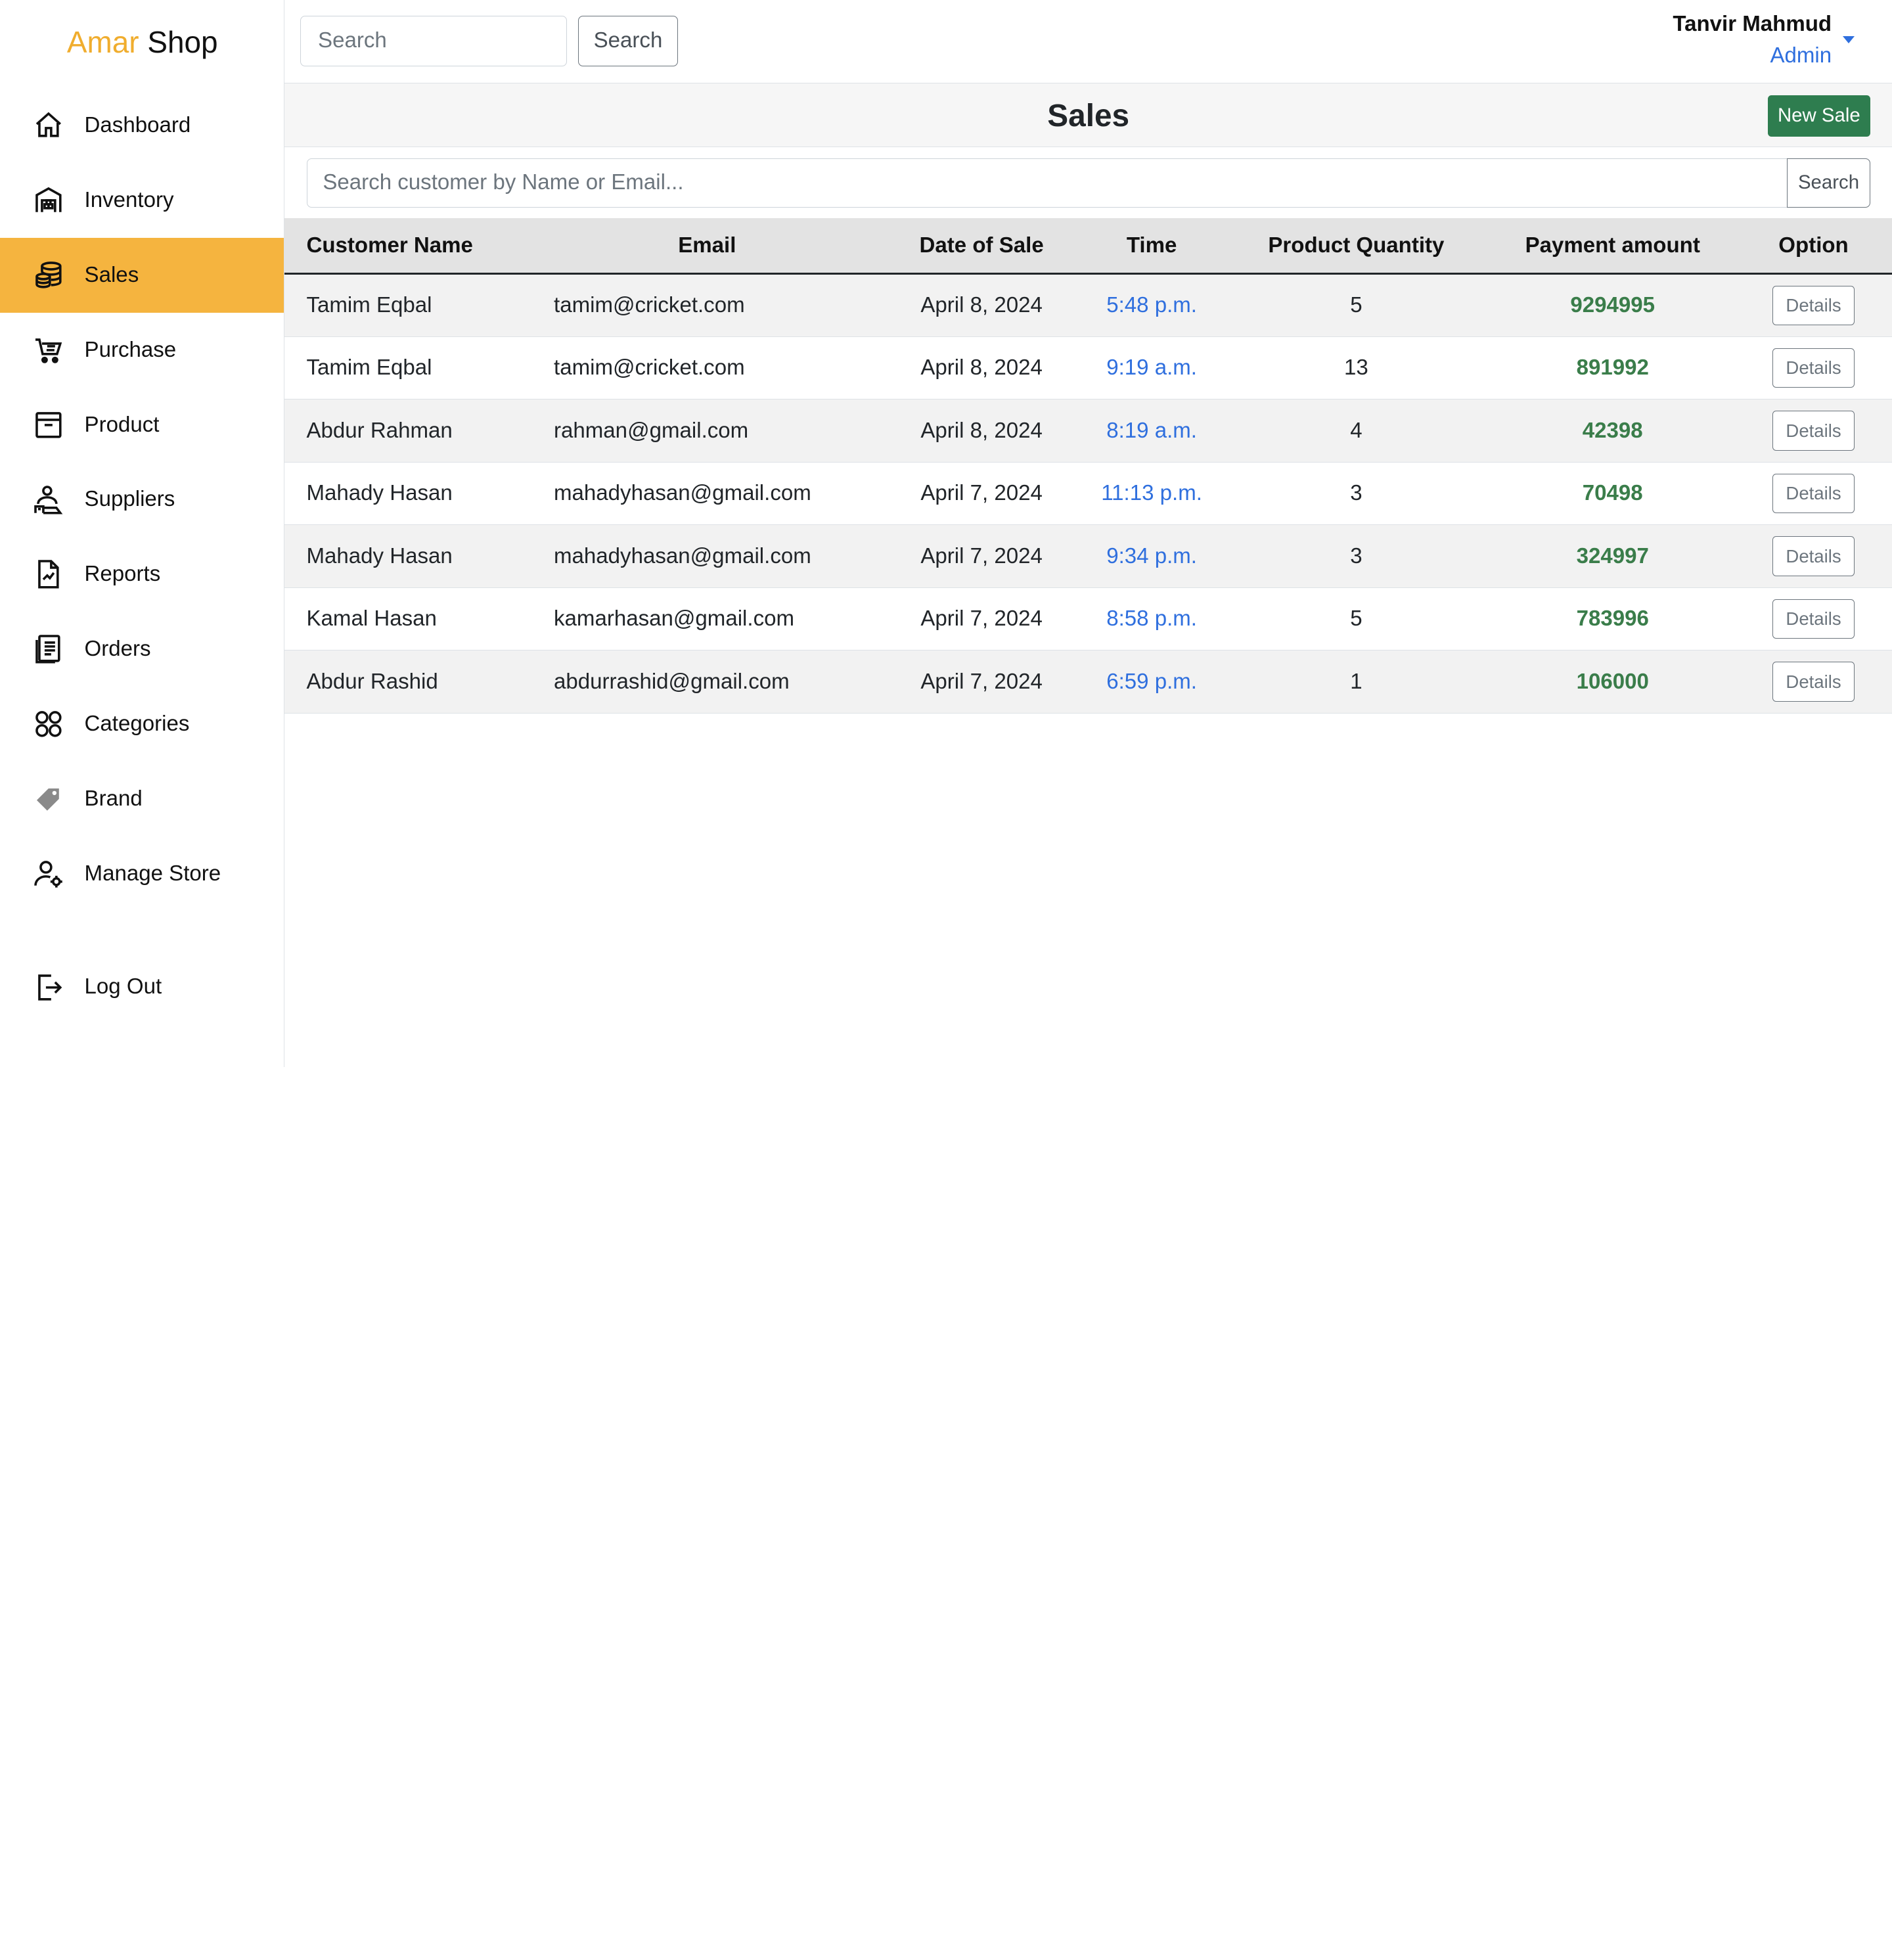 The height and width of the screenshot is (1960, 1892). What do you see at coordinates (1151, 681) in the screenshot?
I see `cell-time: 6:59 p.m.` at bounding box center [1151, 681].